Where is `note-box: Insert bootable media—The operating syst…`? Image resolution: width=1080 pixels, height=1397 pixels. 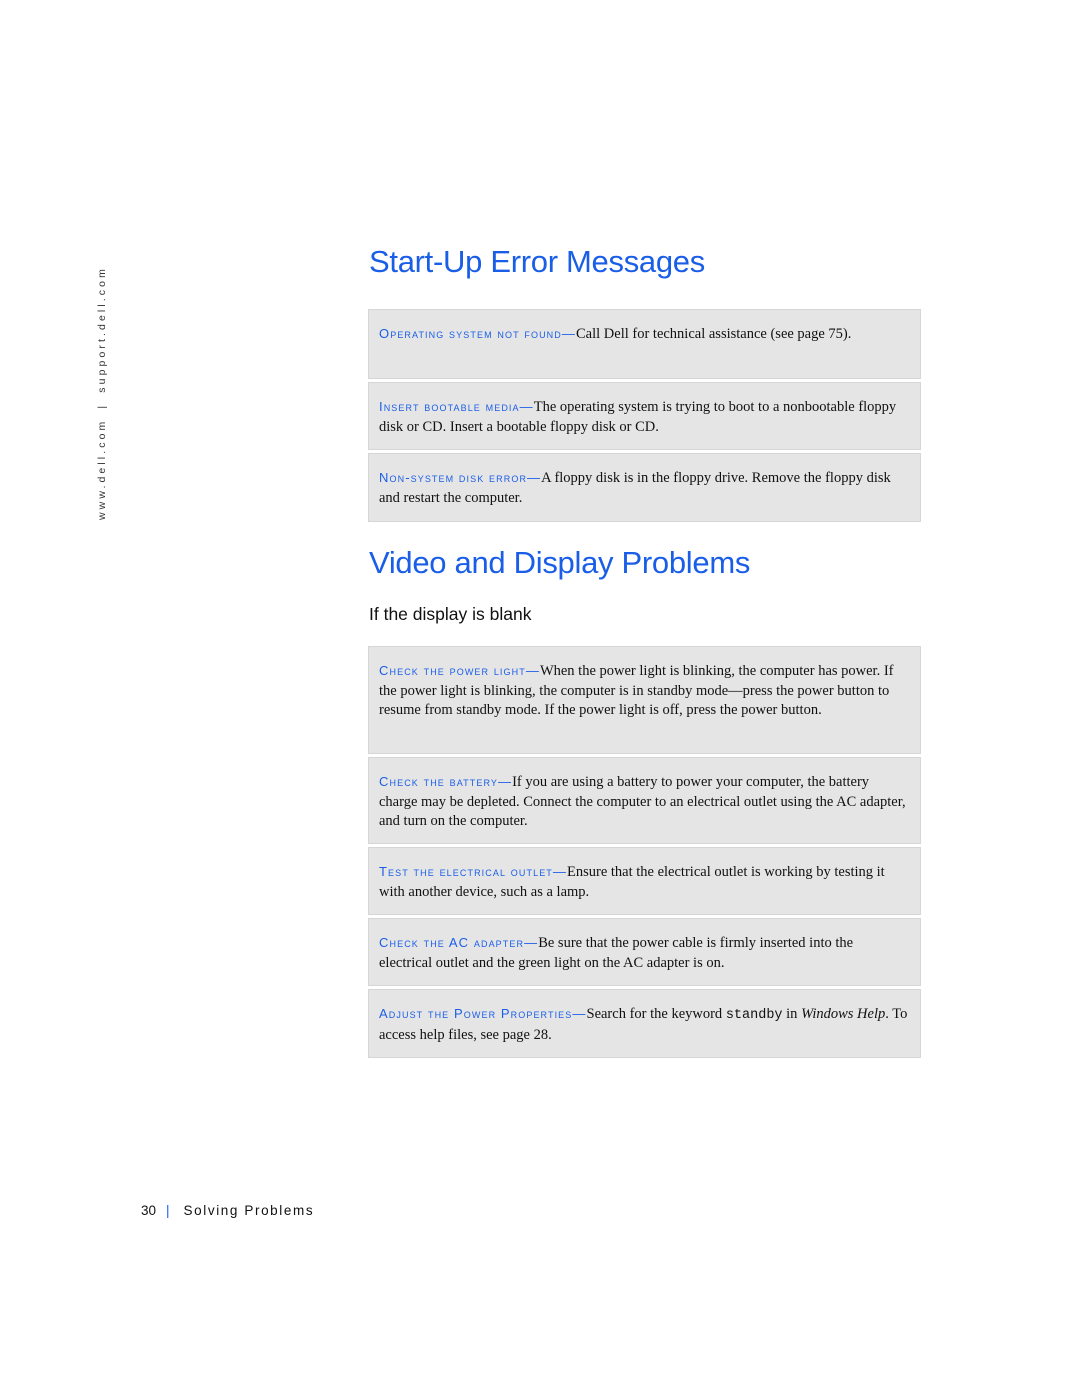
note-box: Insert bootable media—The operating syst… is located at coordinates (644, 416).